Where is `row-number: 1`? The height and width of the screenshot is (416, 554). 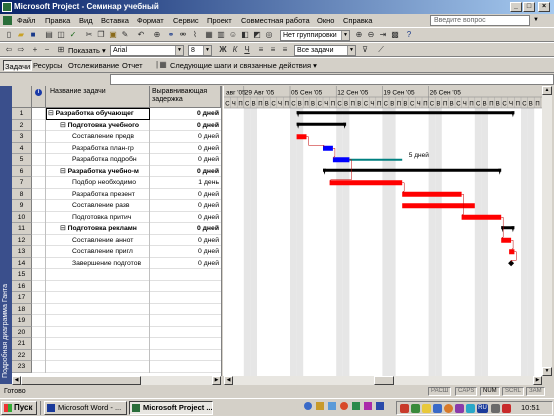
row-number: 1 is located at coordinates (22, 114).